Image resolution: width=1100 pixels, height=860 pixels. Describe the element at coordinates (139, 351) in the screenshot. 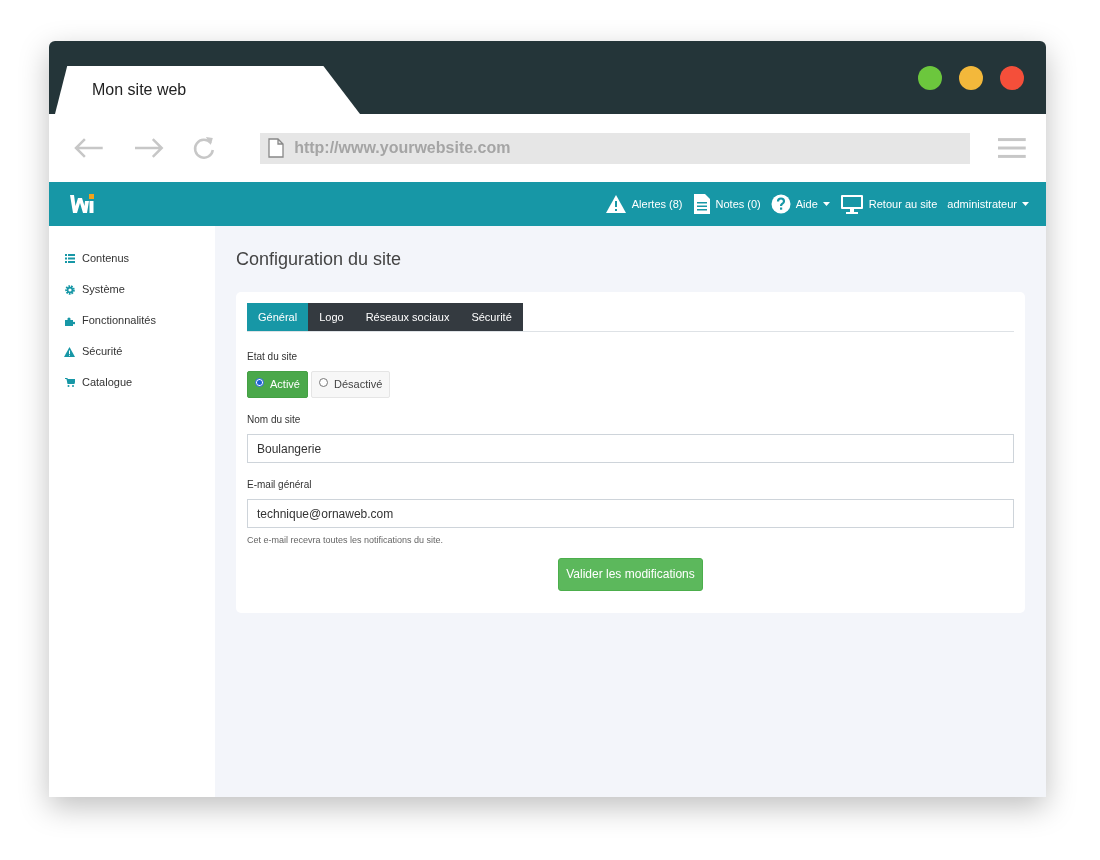

I see `sidebar-item: Sécurité` at that location.